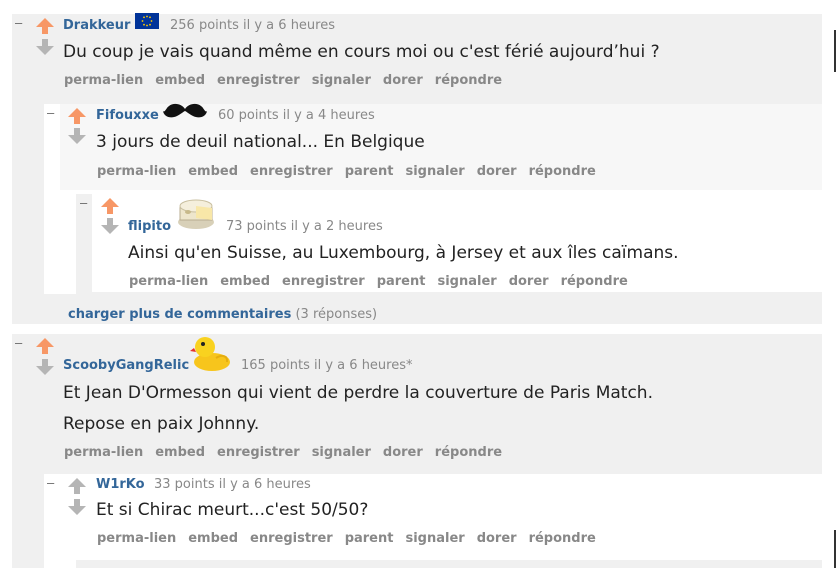  I want to click on load-more-link: charger plus de commentaires, so click(179, 314).